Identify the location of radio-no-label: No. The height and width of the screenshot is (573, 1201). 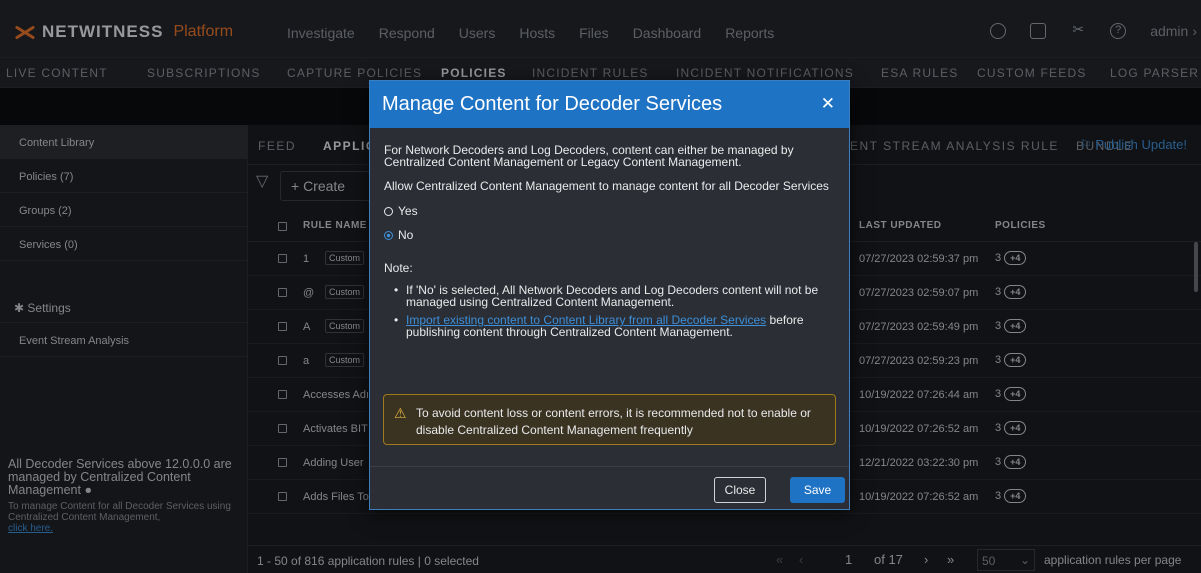
(406, 235).